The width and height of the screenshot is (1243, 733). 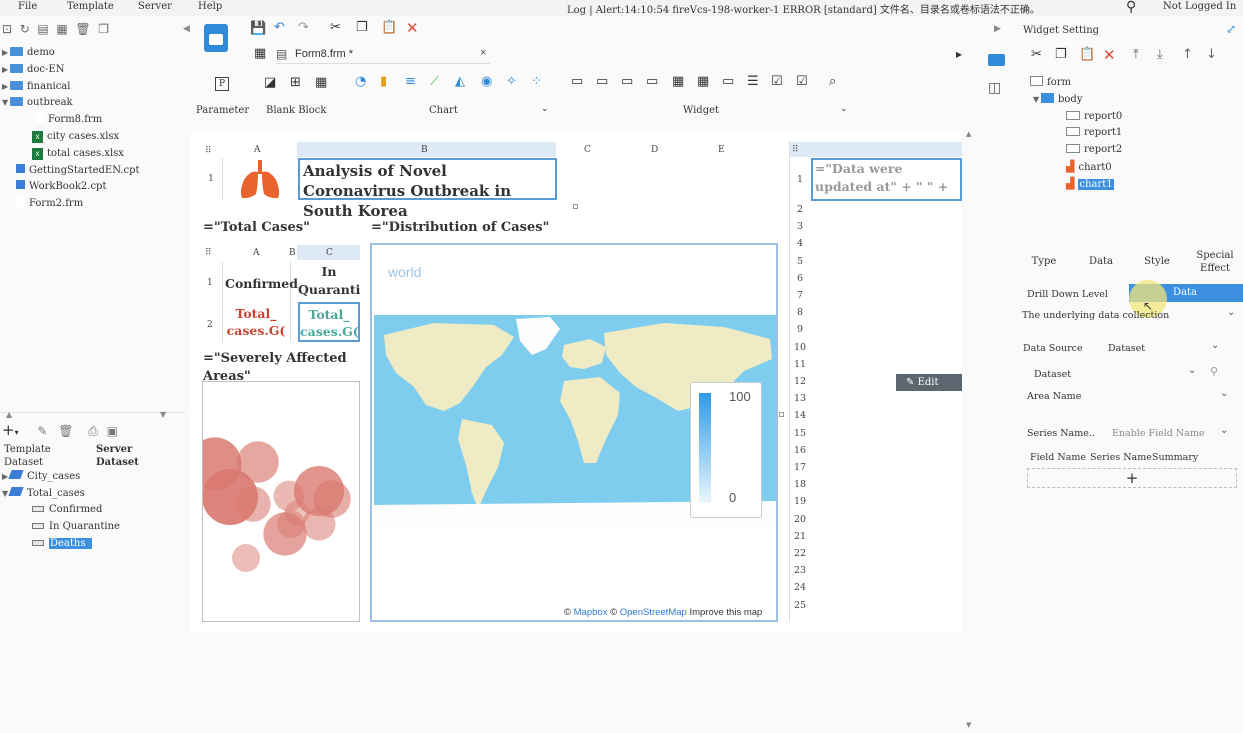 I want to click on checkbox-widget-icon: ☑, so click(x=777, y=81).